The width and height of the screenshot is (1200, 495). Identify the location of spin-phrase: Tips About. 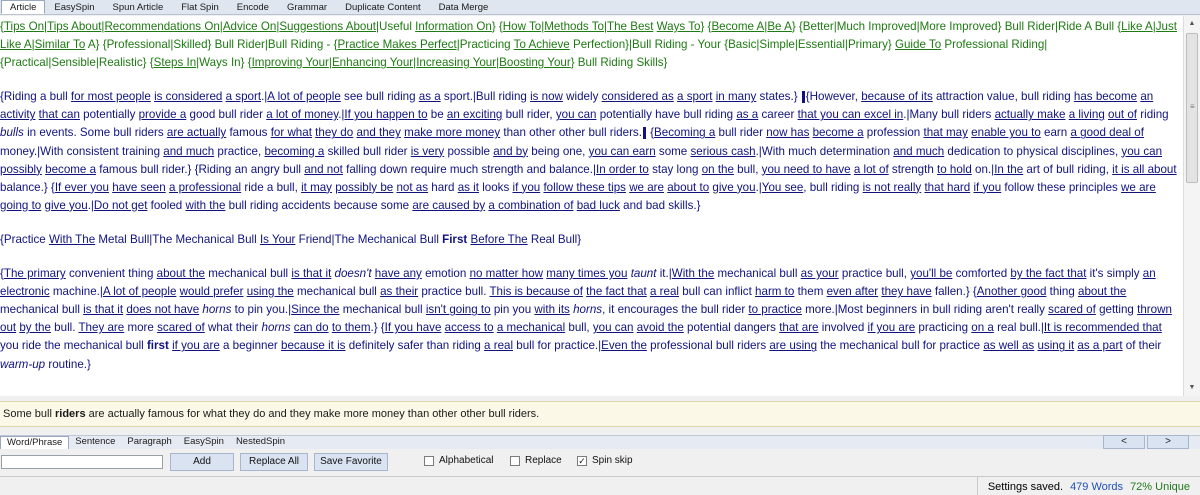
(74, 26).